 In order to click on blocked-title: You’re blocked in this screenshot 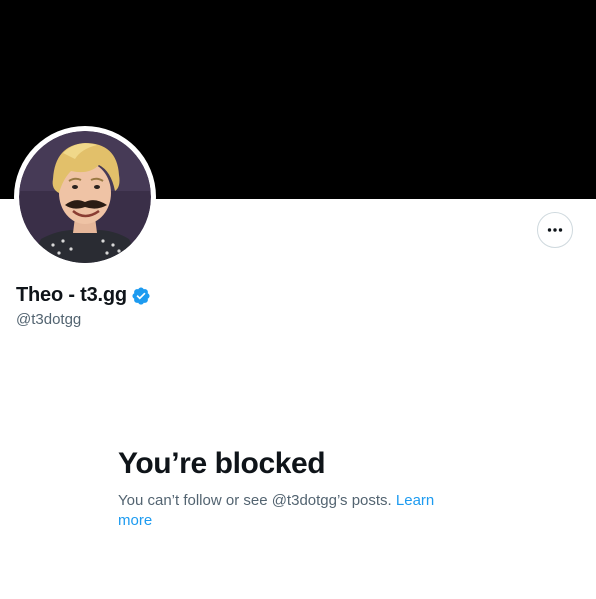, I will do `click(222, 463)`.